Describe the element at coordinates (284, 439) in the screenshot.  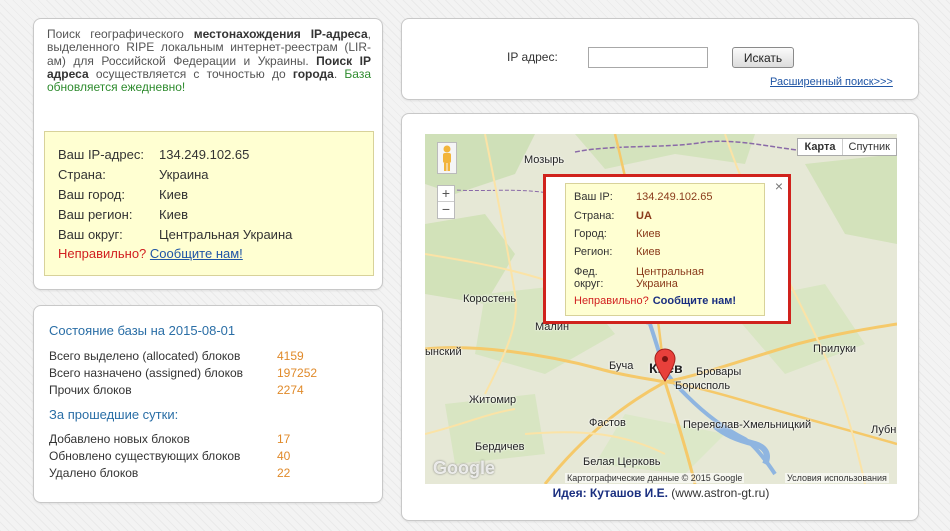
I see `stat-value: 17` at that location.